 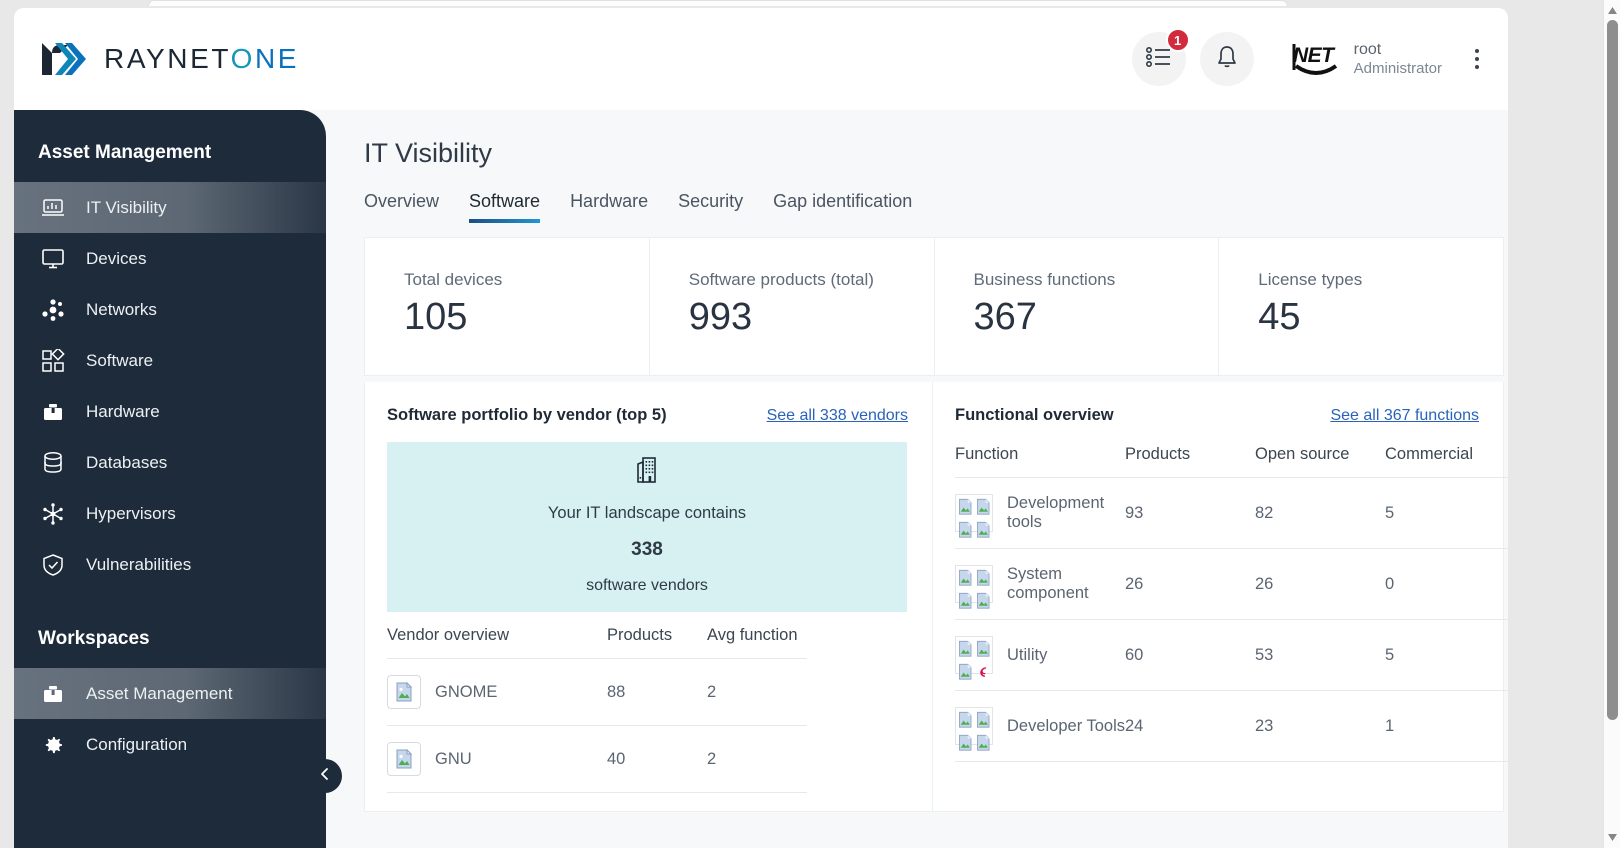 I want to click on func-name-cell: System component, so click(x=1040, y=584).